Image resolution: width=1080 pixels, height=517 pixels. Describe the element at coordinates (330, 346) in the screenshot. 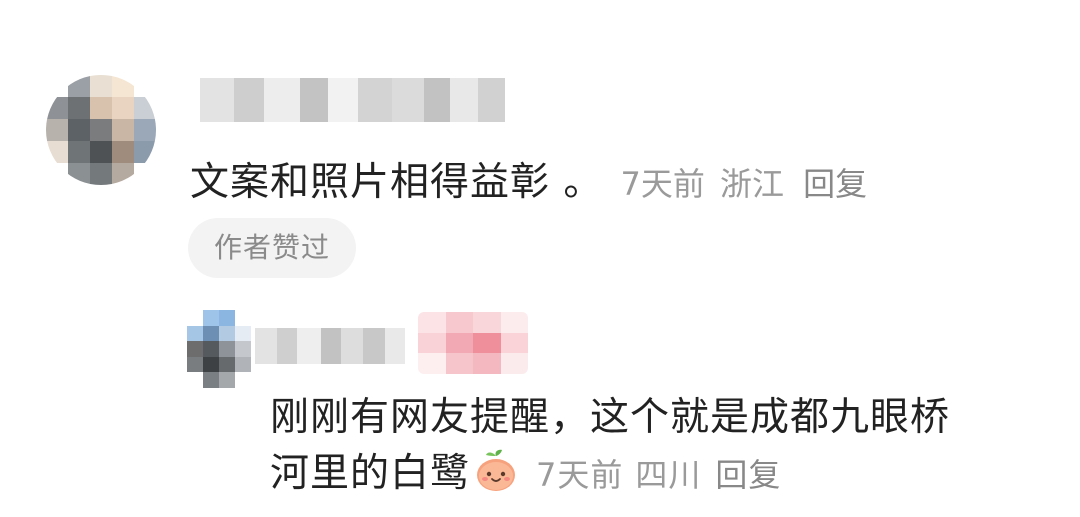

I see `replier-username-blurred` at that location.